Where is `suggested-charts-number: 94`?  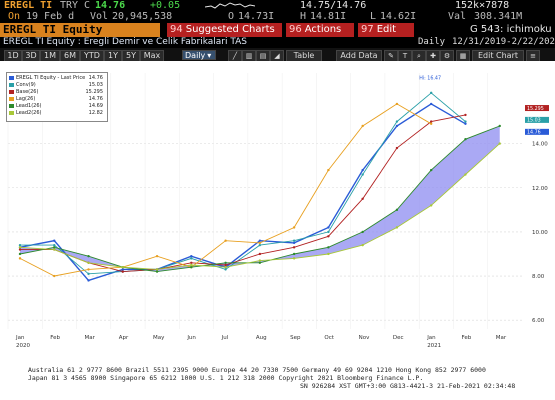 suggested-charts-number: 94 is located at coordinates (176, 29).